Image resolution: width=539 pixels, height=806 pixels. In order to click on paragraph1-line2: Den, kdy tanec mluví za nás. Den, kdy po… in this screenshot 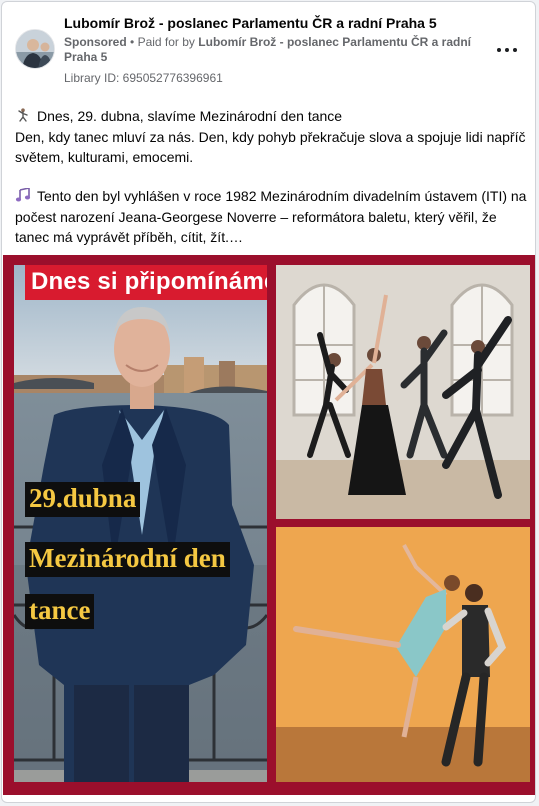, I will do `click(270, 147)`.